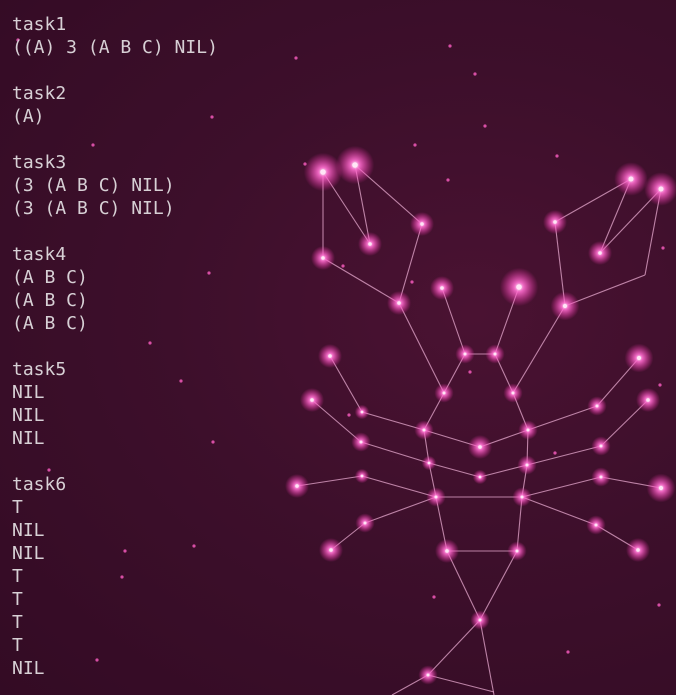  I want to click on task-label: task6, so click(39, 484).